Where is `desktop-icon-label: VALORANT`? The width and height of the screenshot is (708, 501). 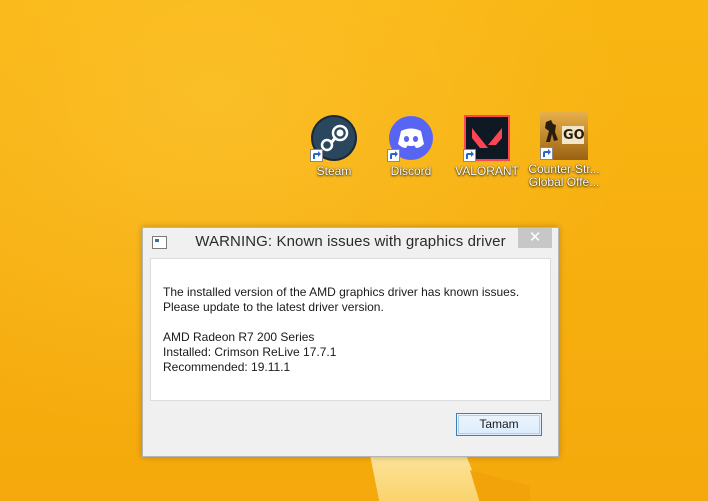 desktop-icon-label: VALORANT is located at coordinates (487, 171).